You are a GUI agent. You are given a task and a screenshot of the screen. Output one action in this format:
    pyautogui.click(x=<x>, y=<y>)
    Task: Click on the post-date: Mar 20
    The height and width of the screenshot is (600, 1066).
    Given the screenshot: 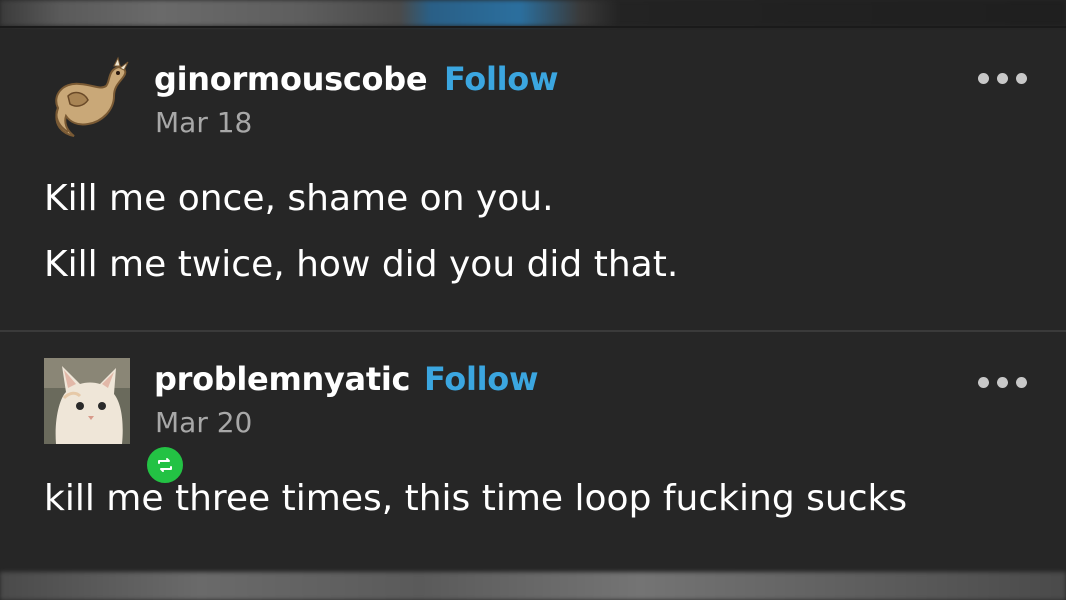 What is the action you would take?
    pyautogui.click(x=204, y=422)
    